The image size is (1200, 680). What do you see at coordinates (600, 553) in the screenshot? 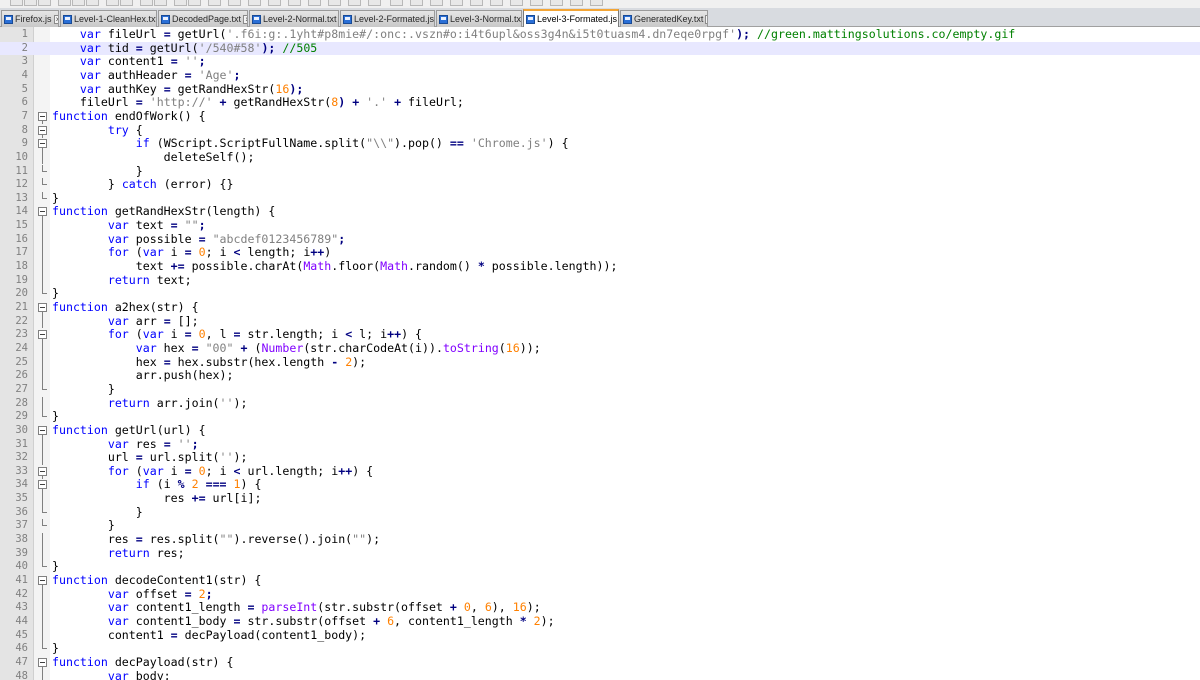
I see `code-line: 39 return res;` at bounding box center [600, 553].